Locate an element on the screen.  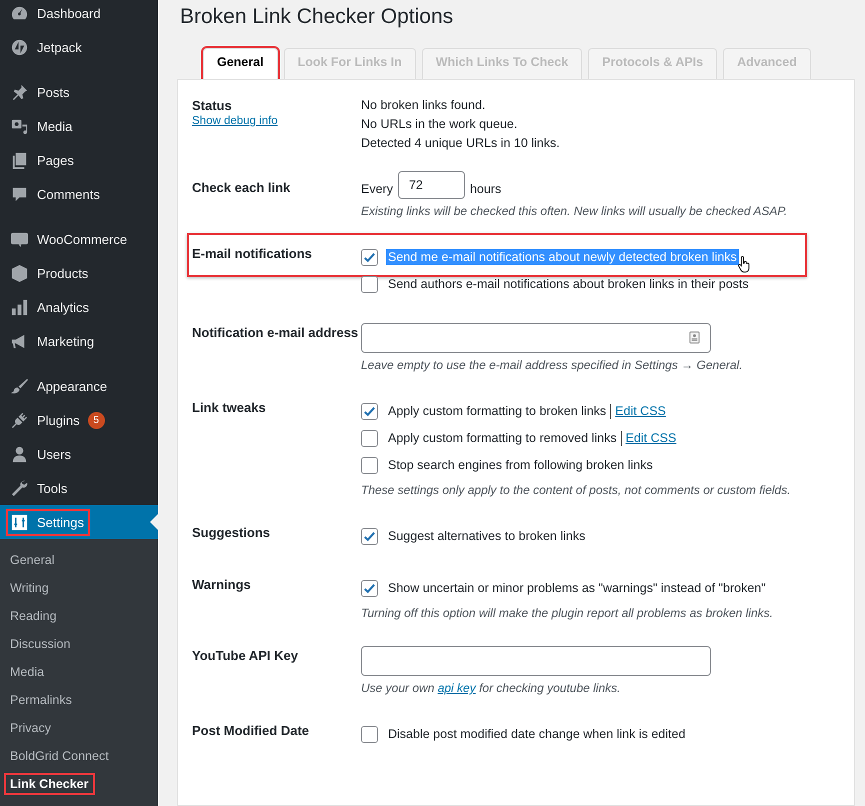
submenu-item: Writing is located at coordinates (29, 588).